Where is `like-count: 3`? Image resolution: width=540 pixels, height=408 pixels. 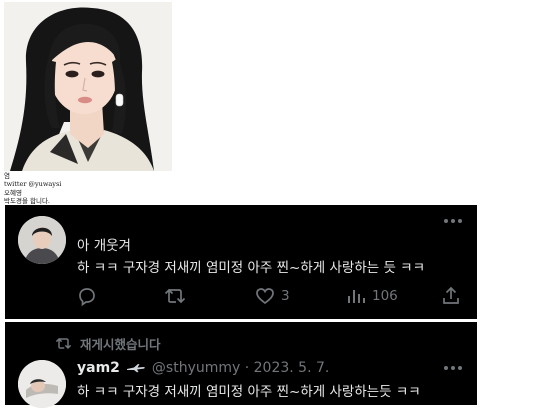 like-count: 3 is located at coordinates (285, 296).